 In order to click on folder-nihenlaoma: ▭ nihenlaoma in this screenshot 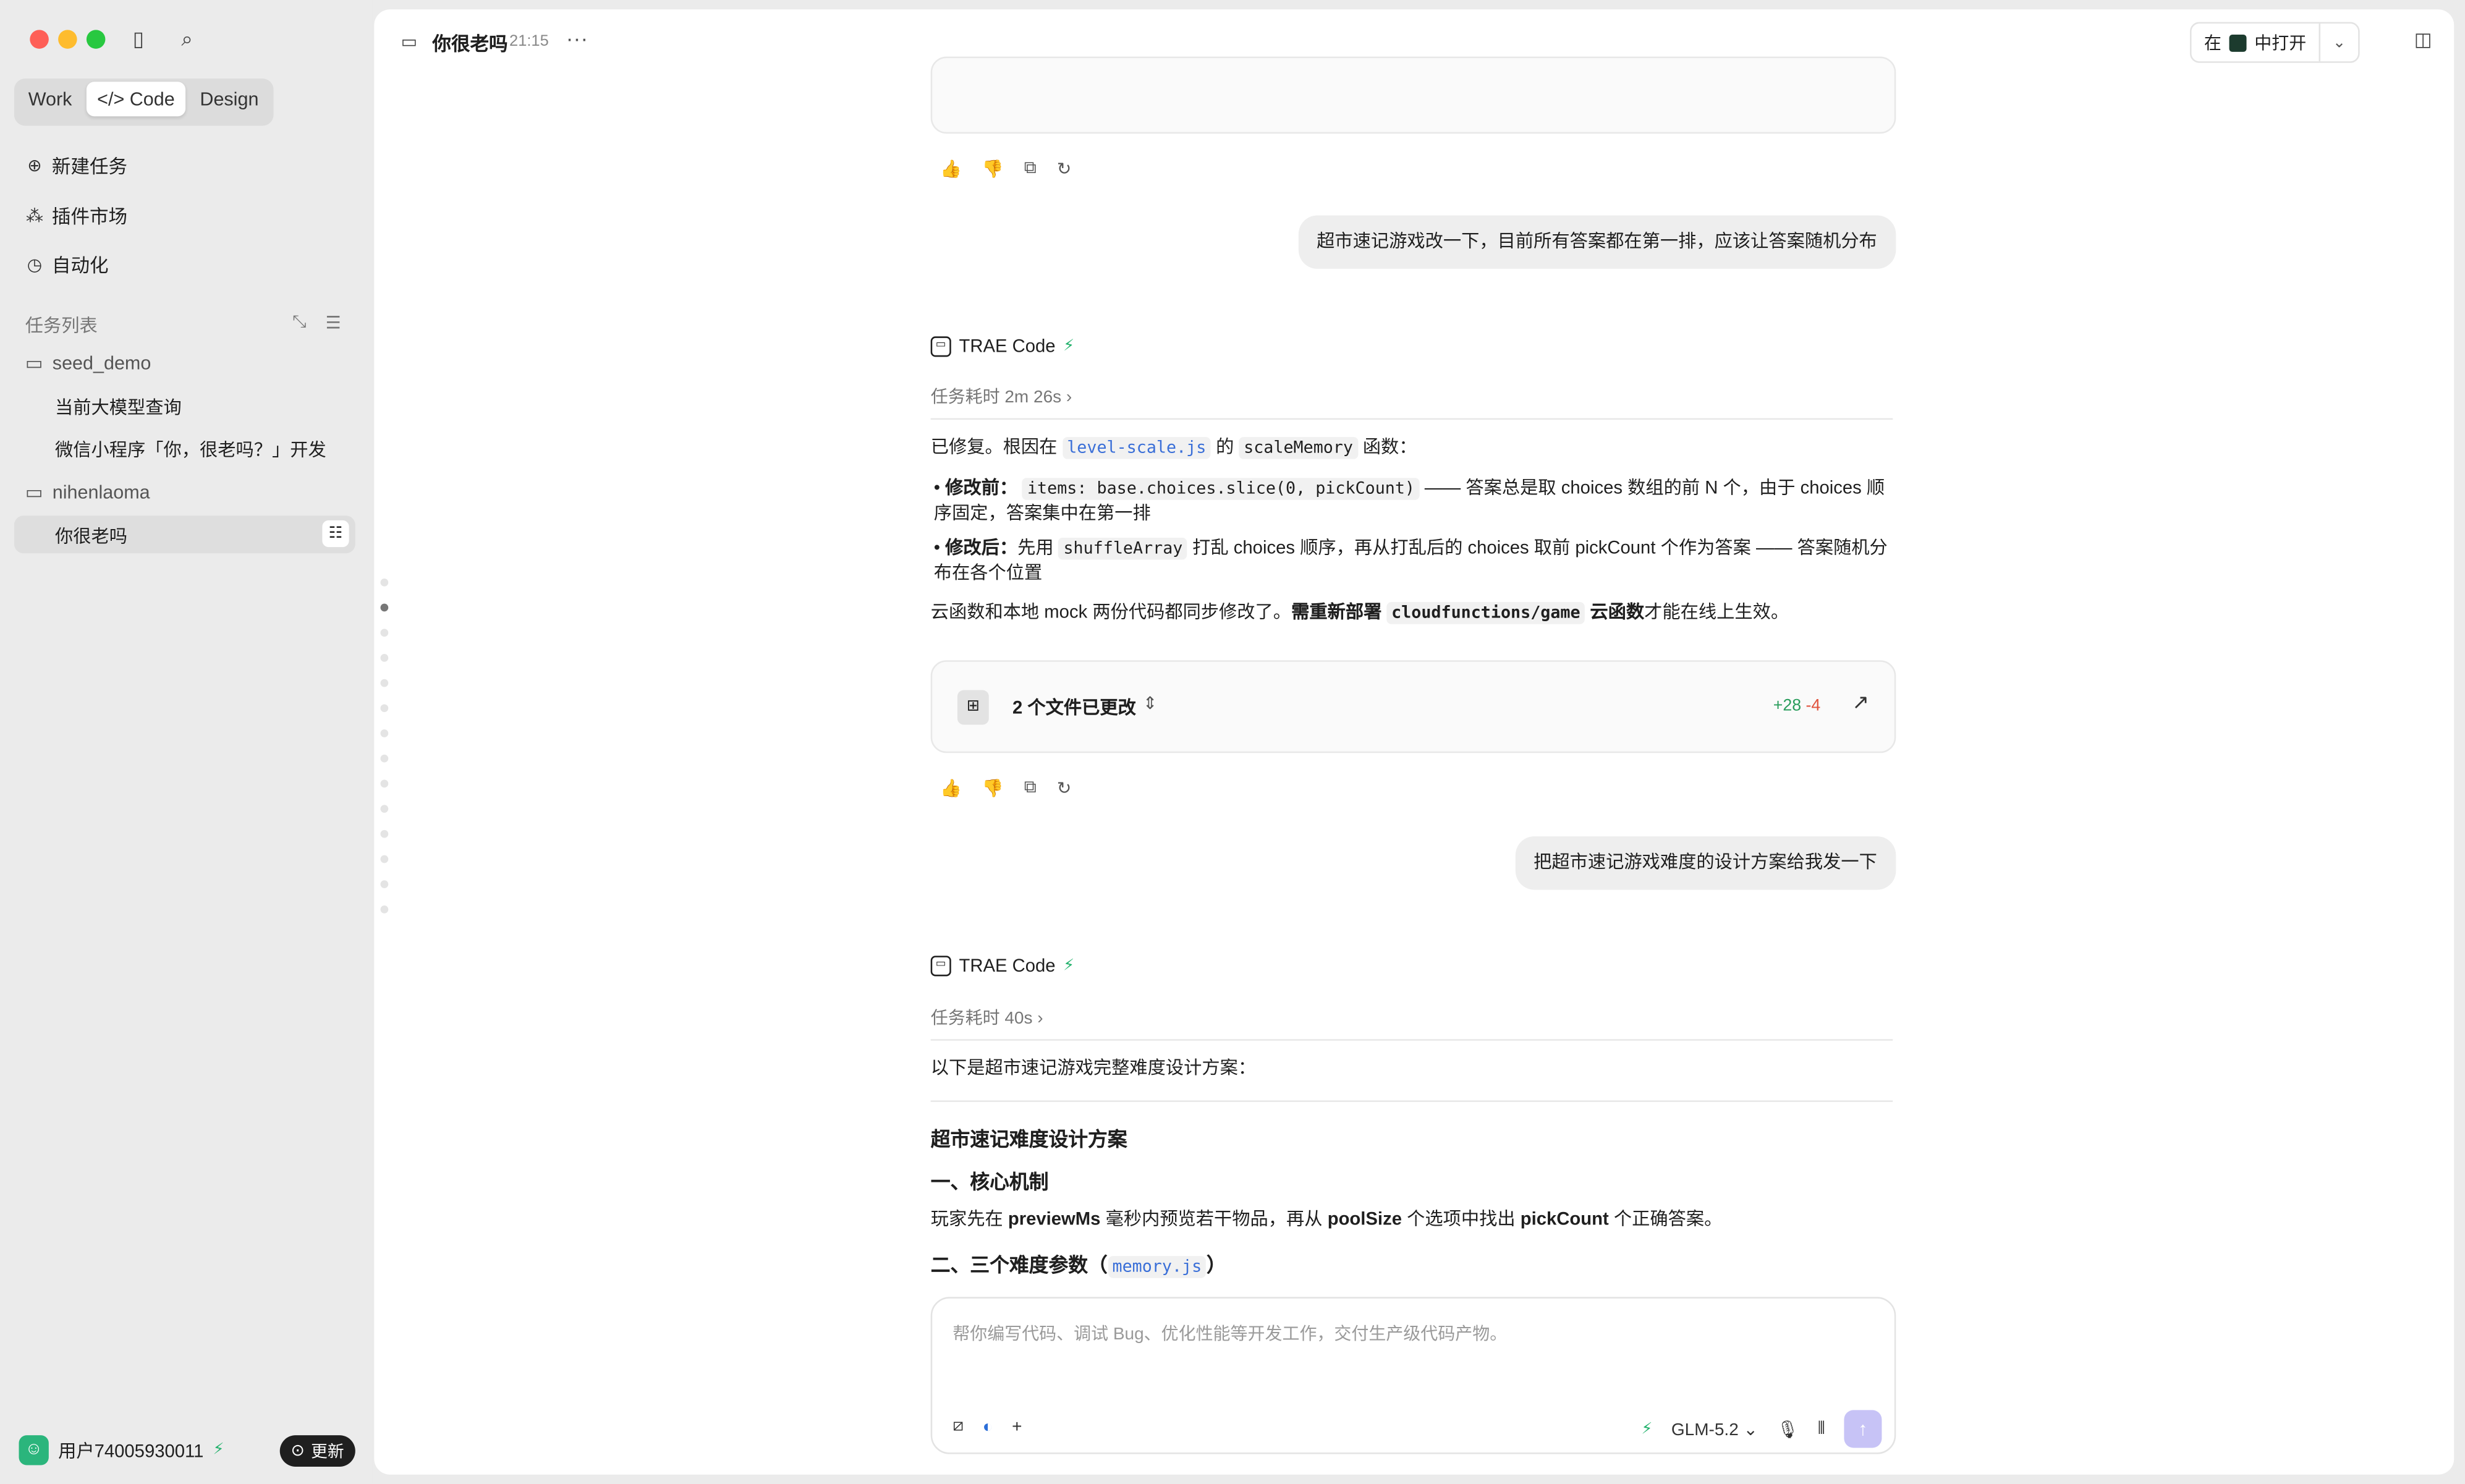, I will do `click(87, 492)`.